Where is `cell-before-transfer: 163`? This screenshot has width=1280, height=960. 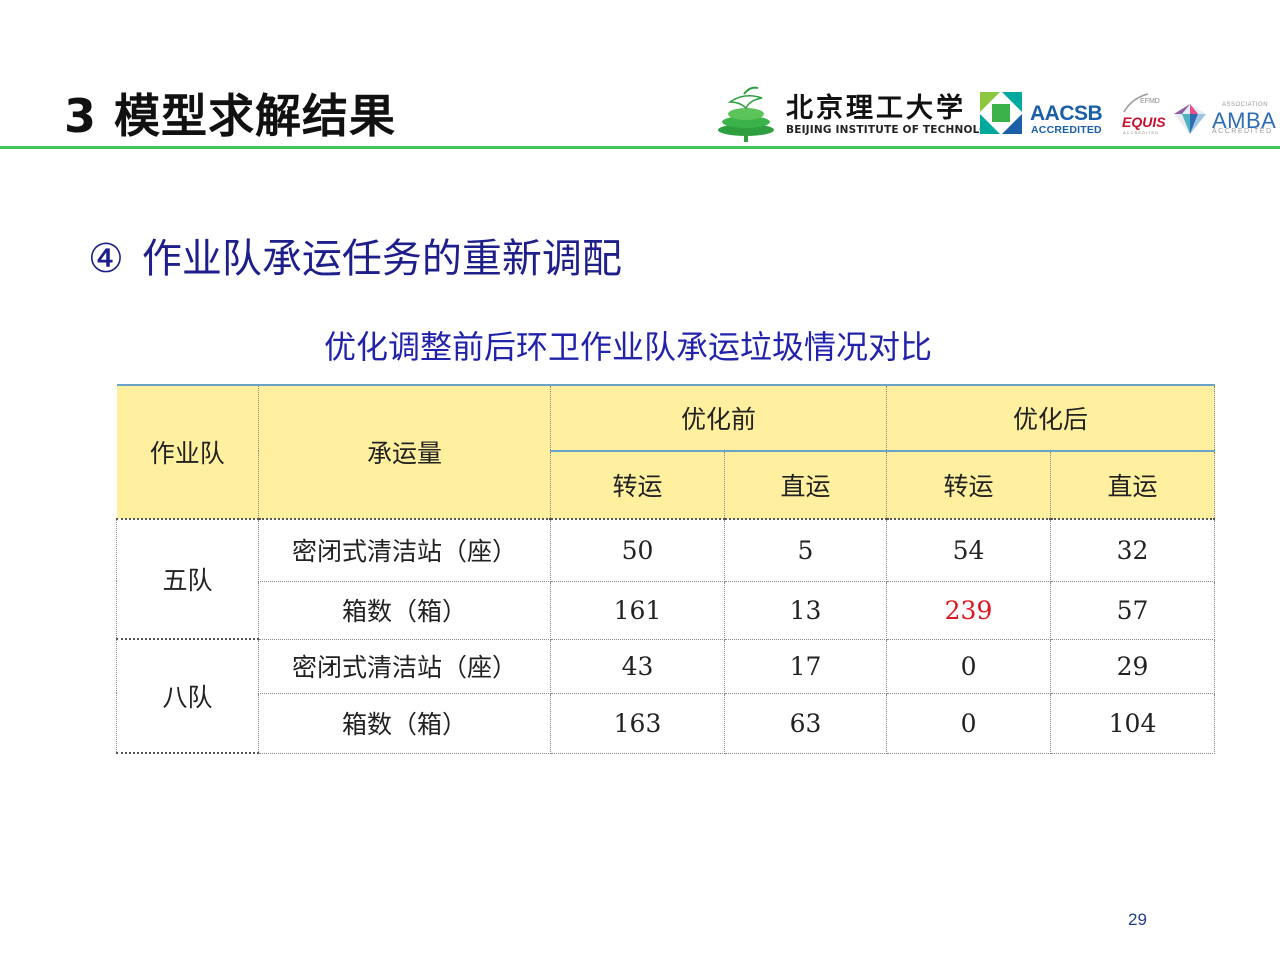 cell-before-transfer: 163 is located at coordinates (637, 723).